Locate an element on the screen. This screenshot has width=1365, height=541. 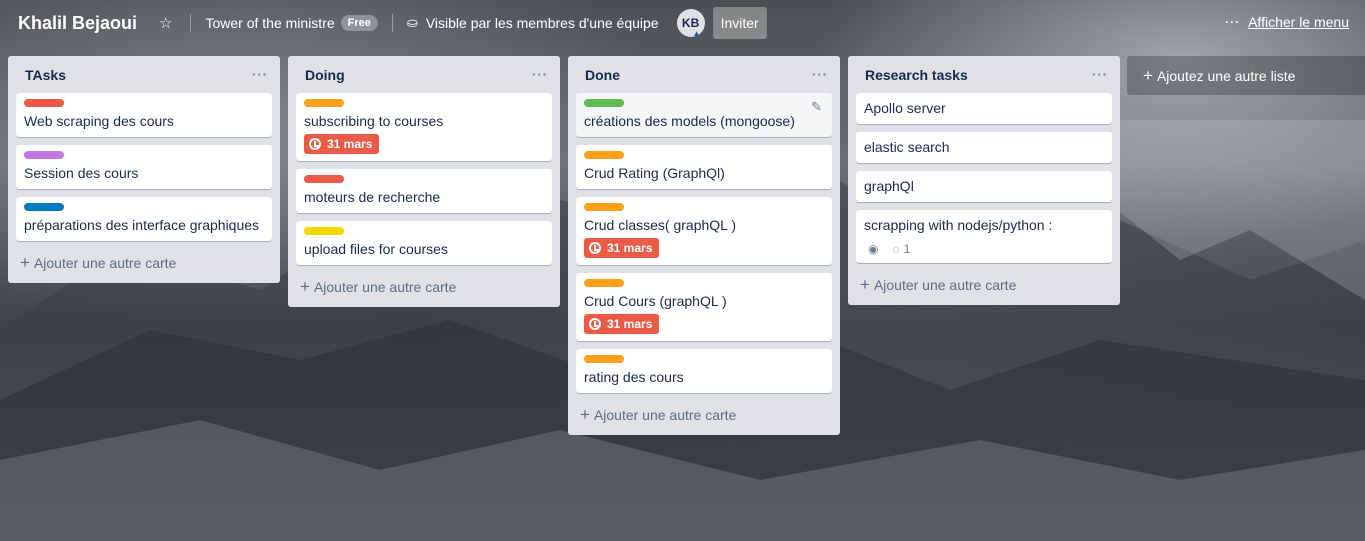
avatar: KB ▲ is located at coordinates (690, 23).